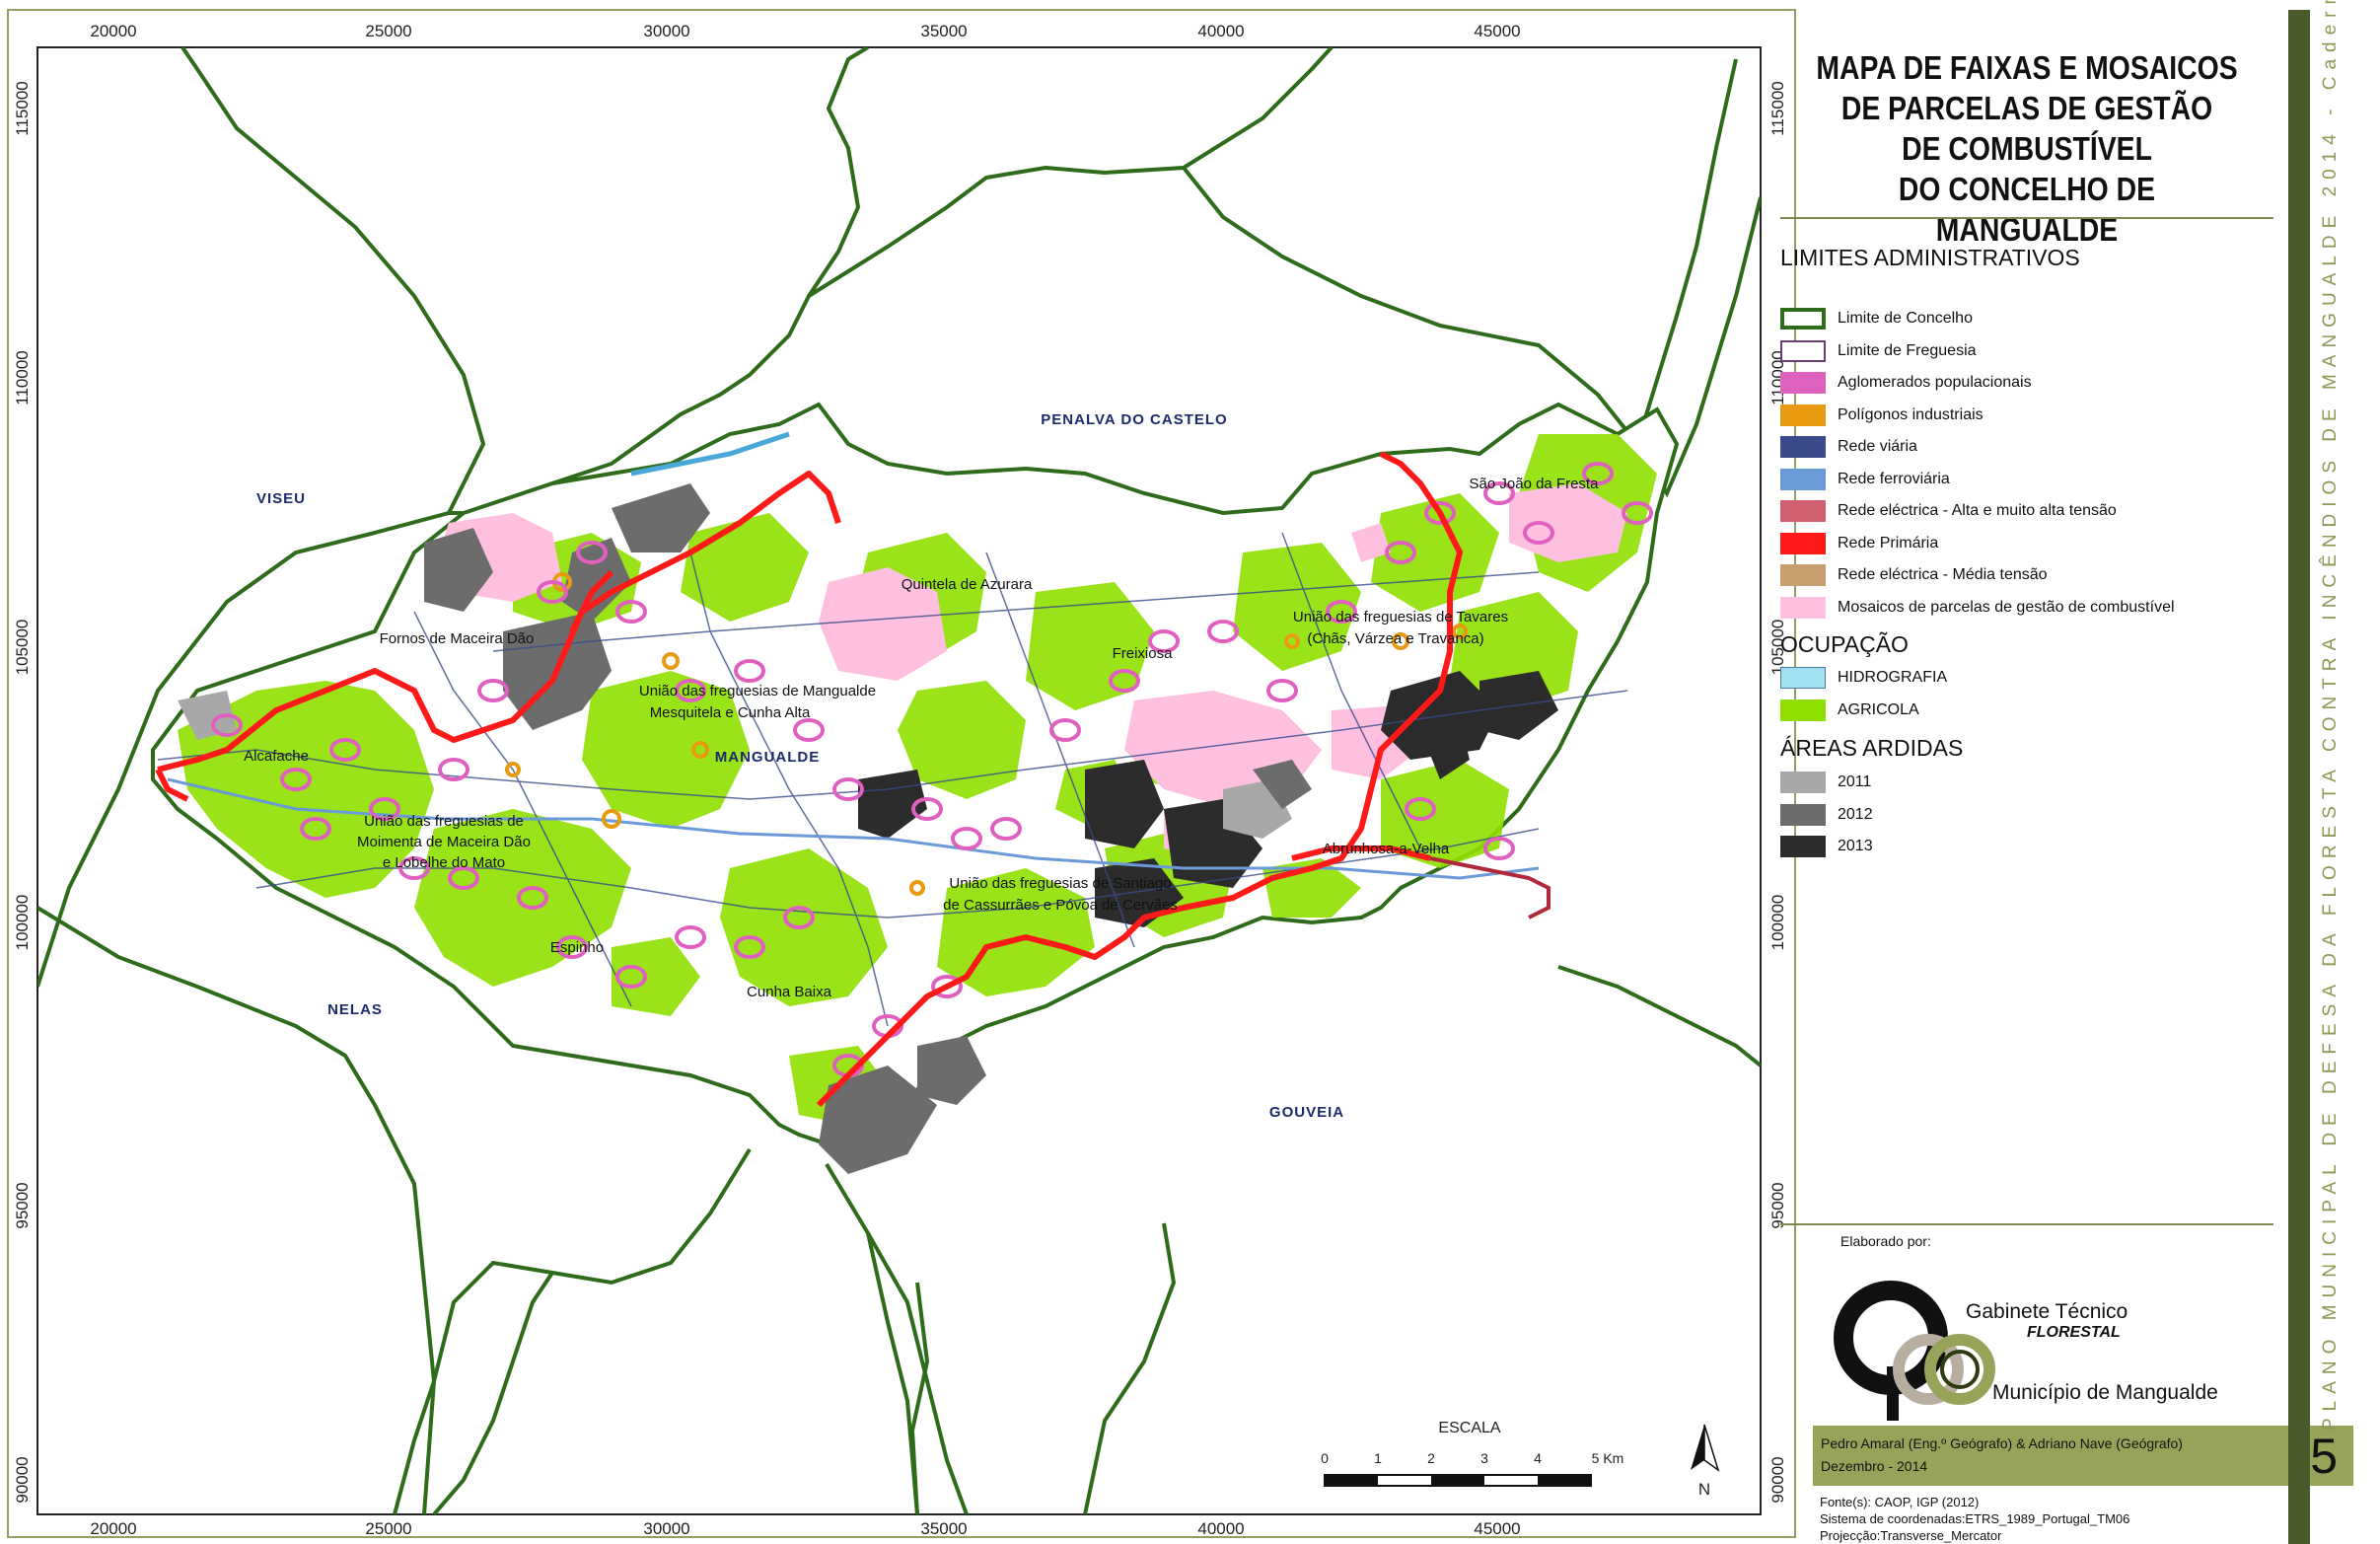 The image size is (2380, 1544). I want to click on legend-item: HIDROGRAFIA, so click(1863, 678).